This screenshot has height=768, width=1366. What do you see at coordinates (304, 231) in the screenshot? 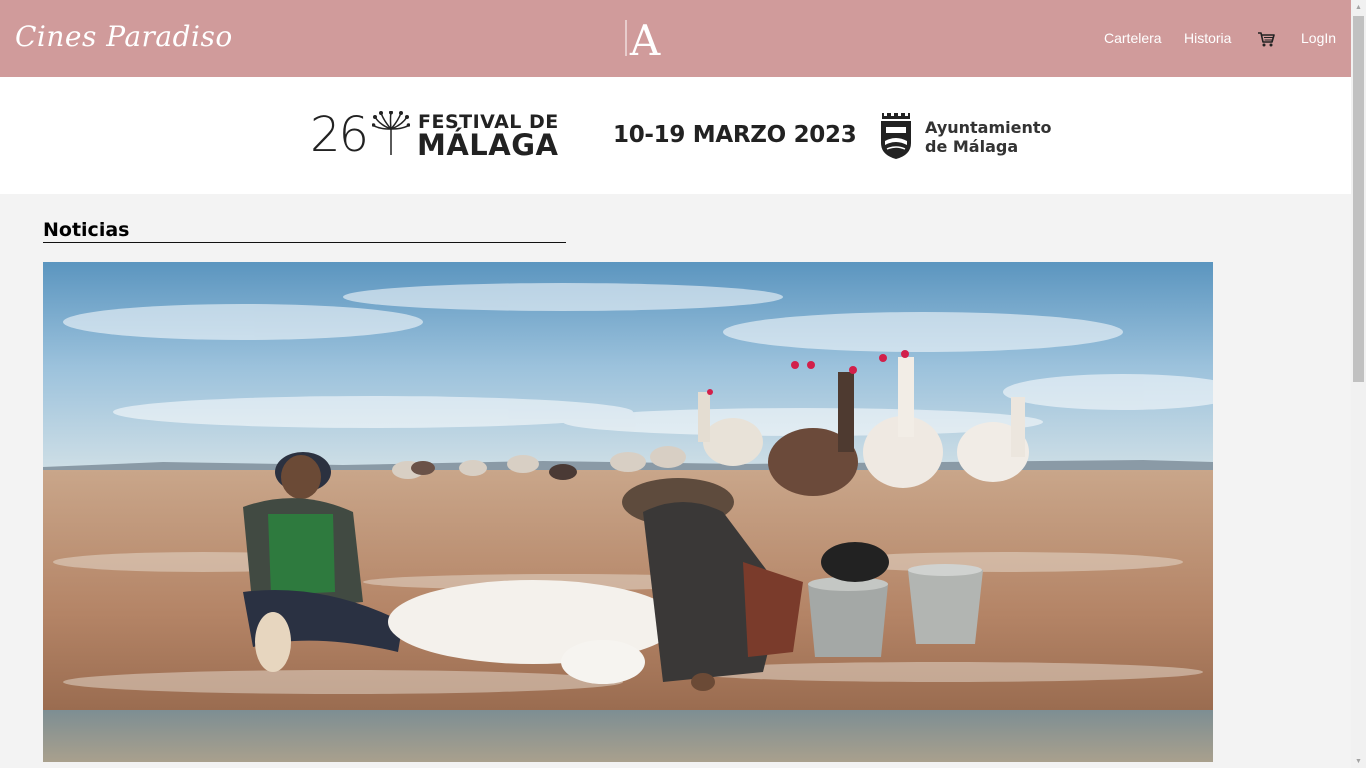
I see `news-section-title: Noticias` at bounding box center [304, 231].